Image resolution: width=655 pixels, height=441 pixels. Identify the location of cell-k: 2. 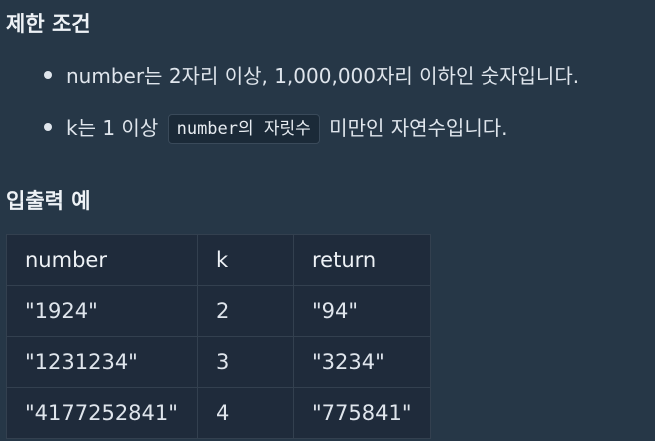
(245, 311).